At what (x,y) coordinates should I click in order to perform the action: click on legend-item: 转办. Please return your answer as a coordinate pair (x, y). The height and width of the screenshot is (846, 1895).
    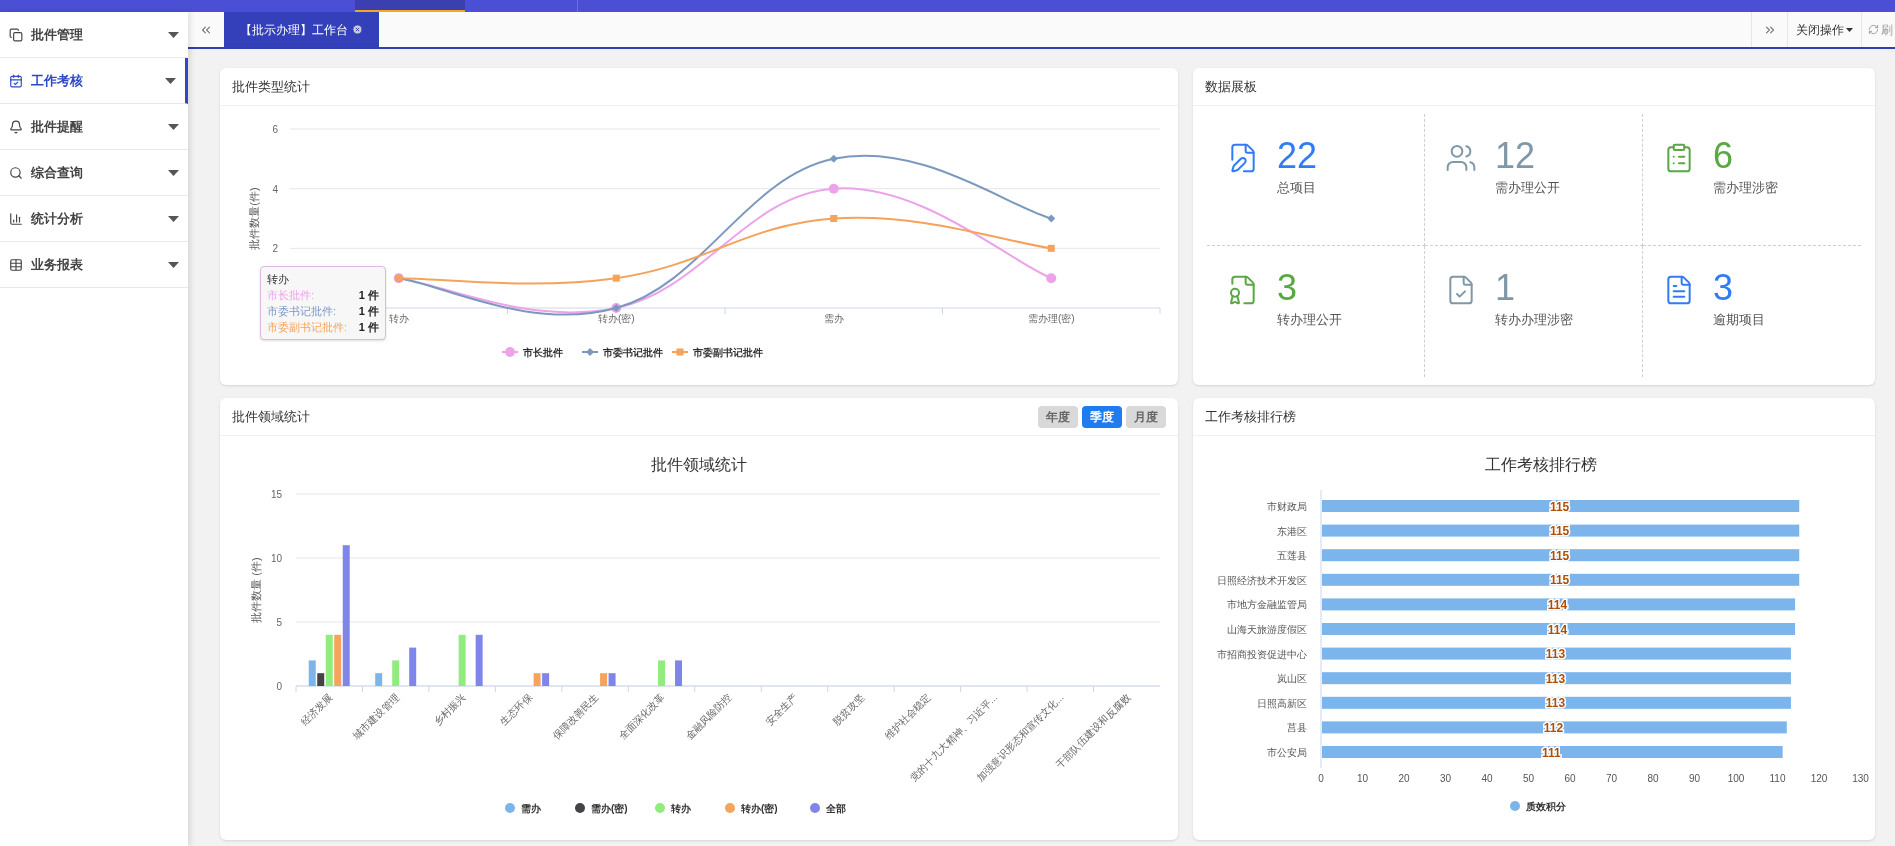
    Looking at the image, I should click on (673, 808).